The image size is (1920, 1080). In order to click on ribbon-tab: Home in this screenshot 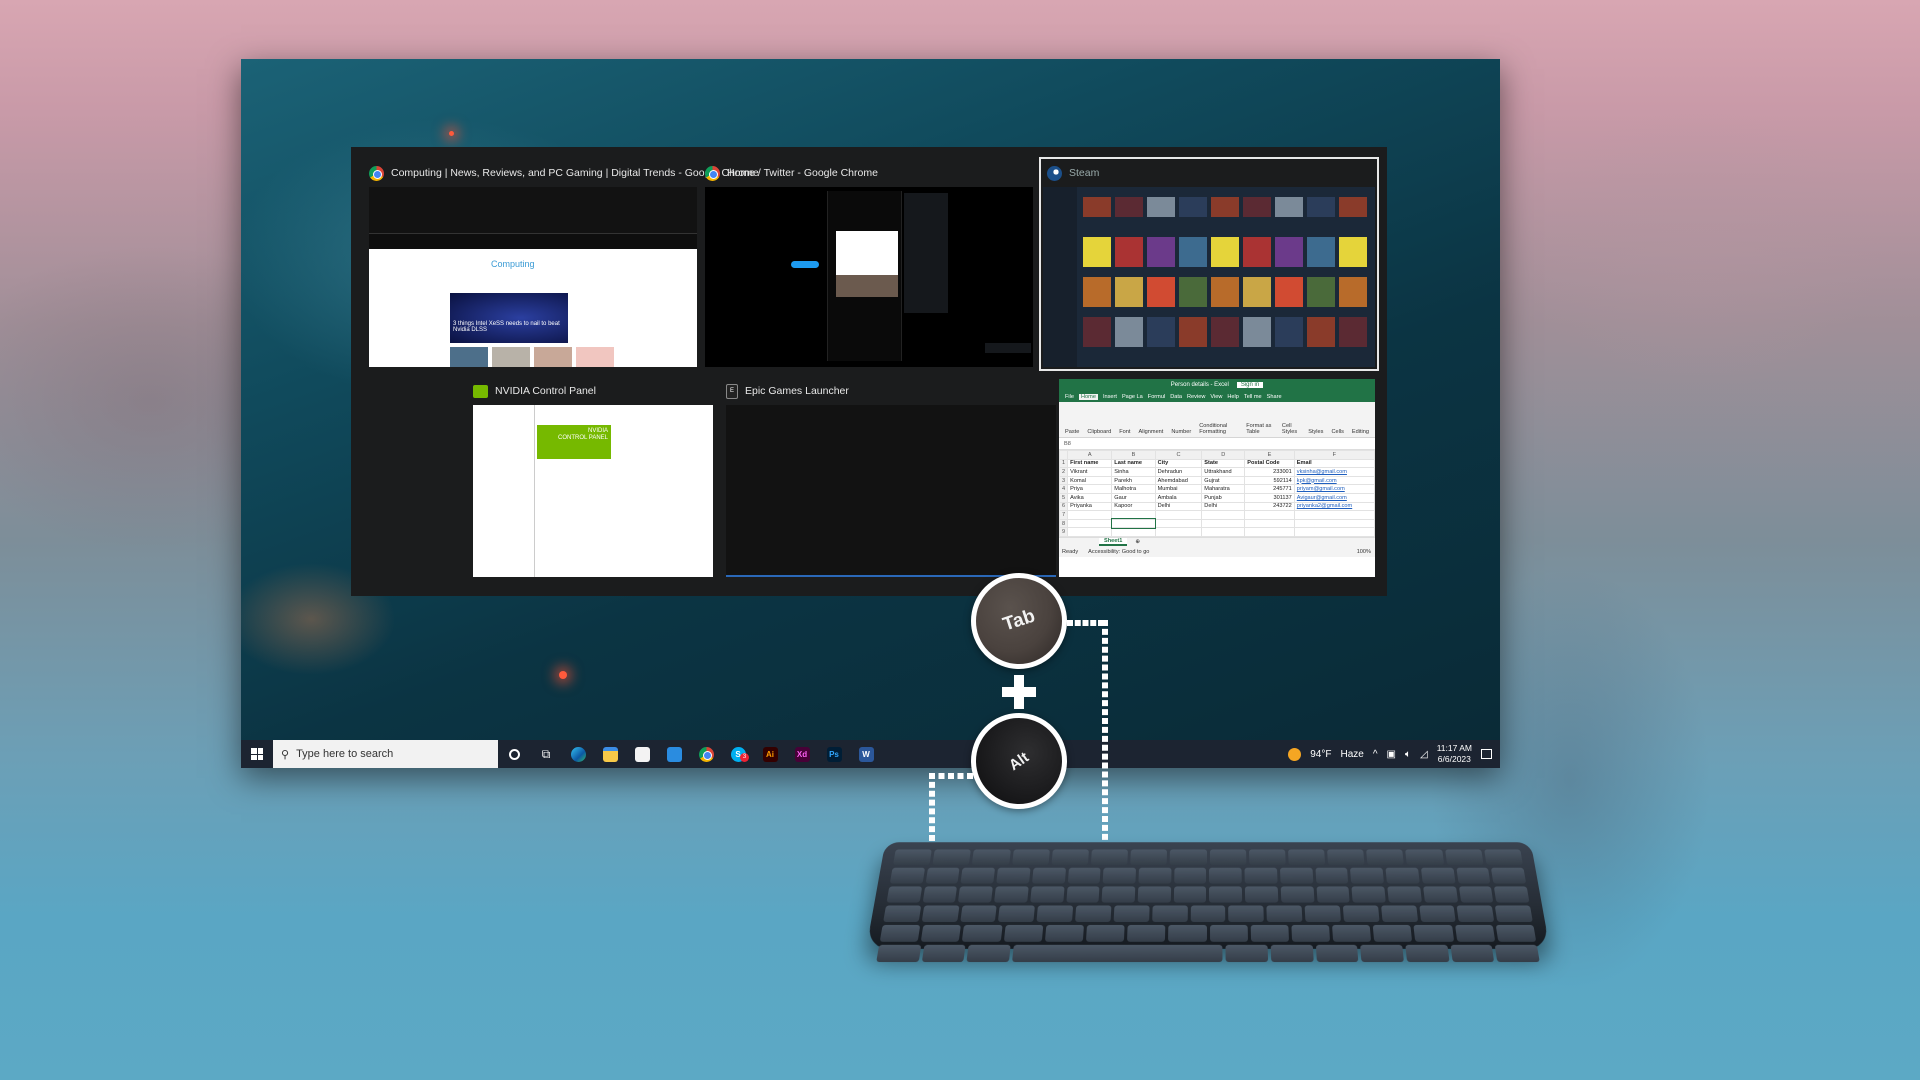, I will do `click(1088, 396)`.